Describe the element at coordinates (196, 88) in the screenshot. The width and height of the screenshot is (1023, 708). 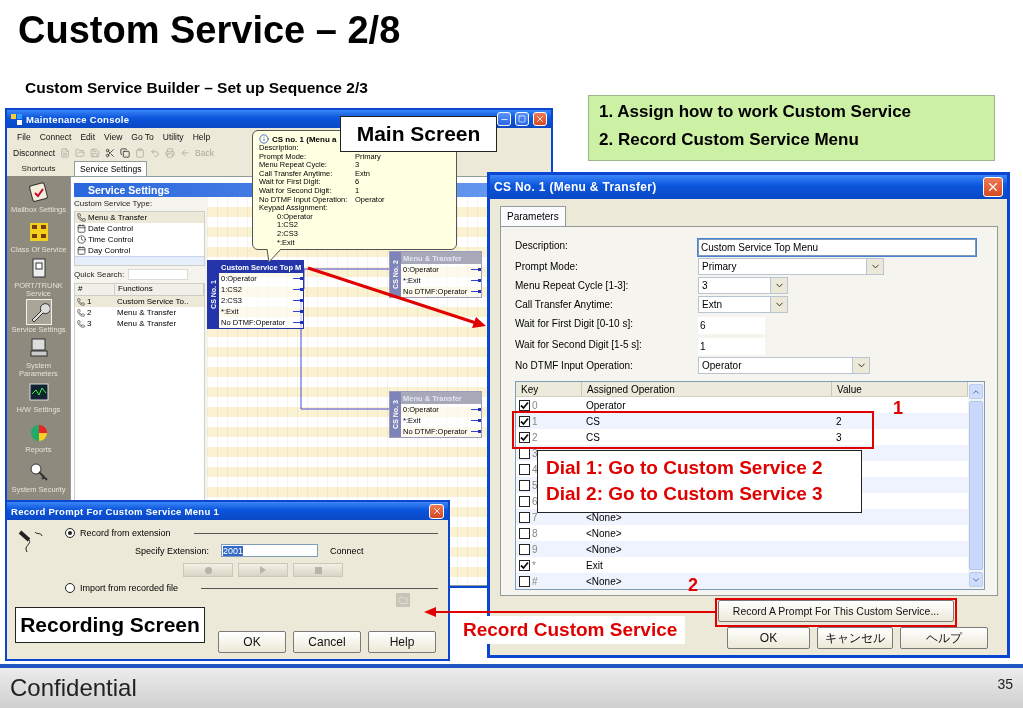
I see `slide-subtitle: Custom Service Builder – Set up Sequence 2/3` at that location.